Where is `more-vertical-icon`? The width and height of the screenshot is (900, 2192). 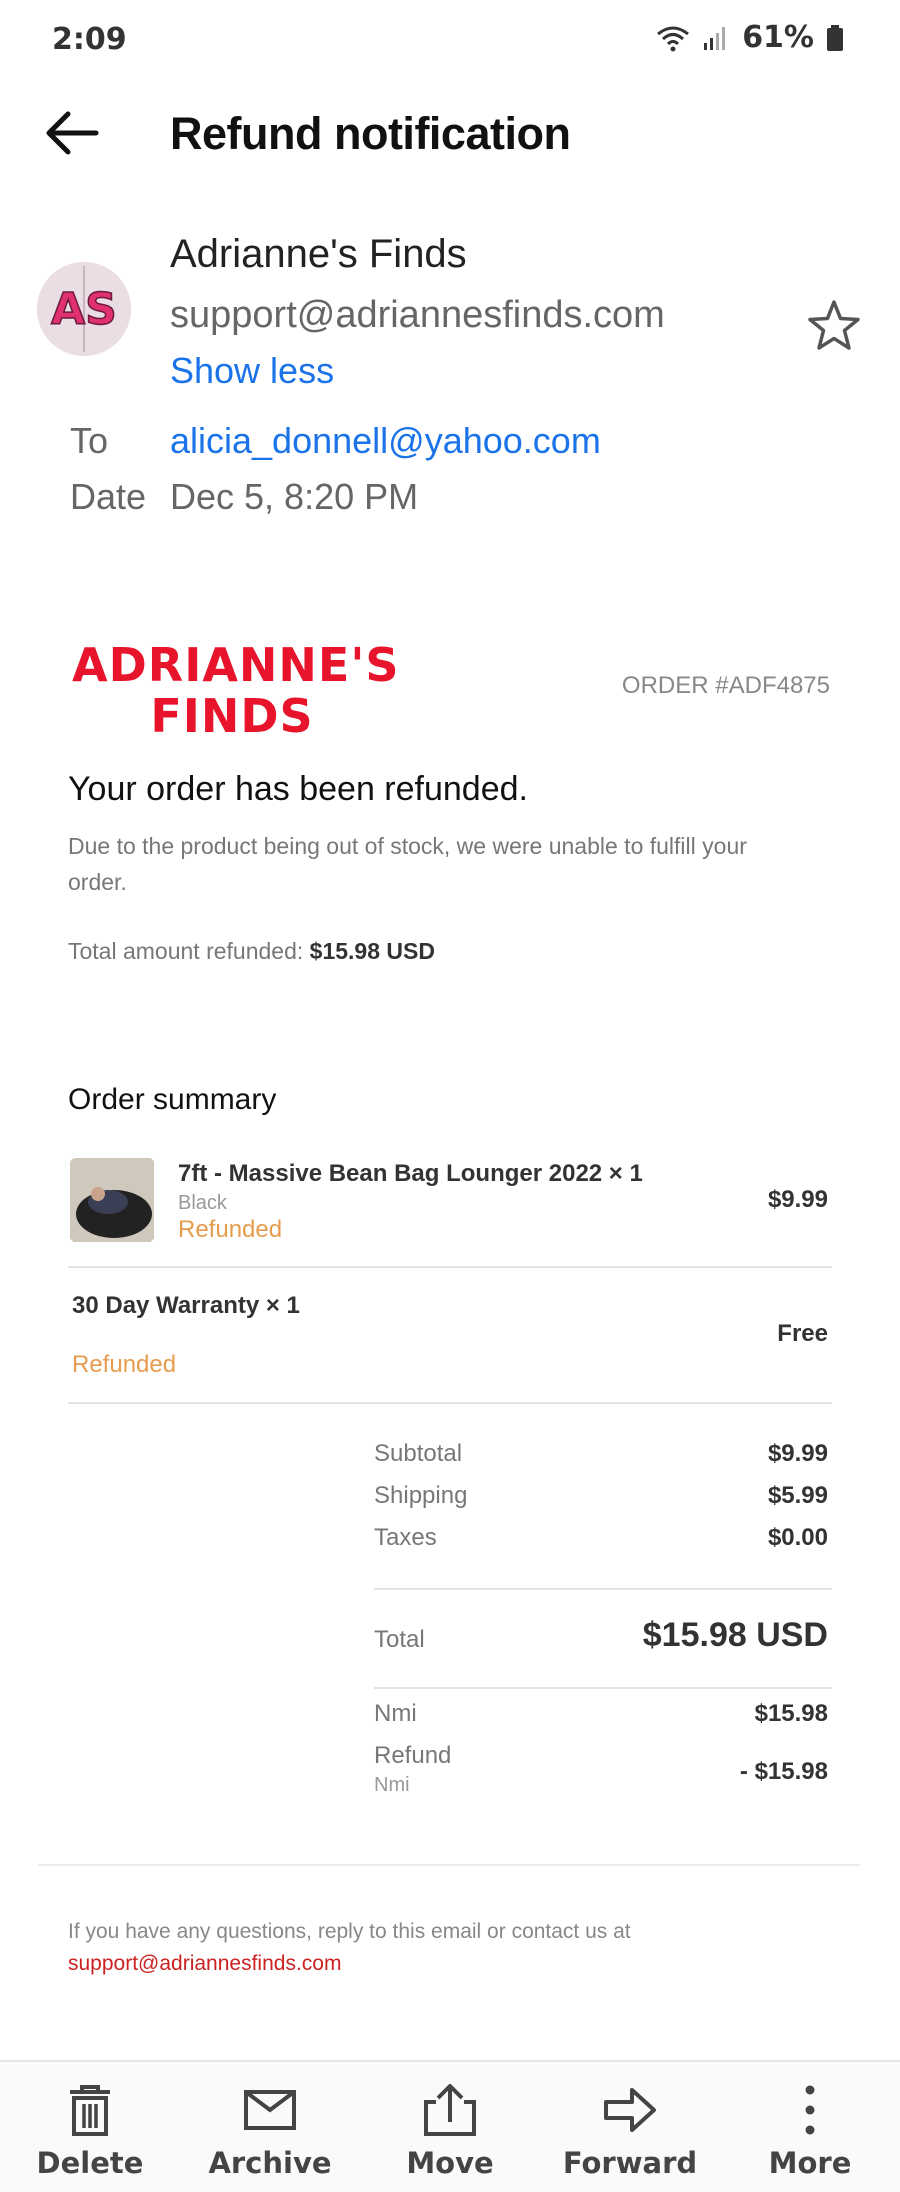
more-vertical-icon is located at coordinates (810, 2110).